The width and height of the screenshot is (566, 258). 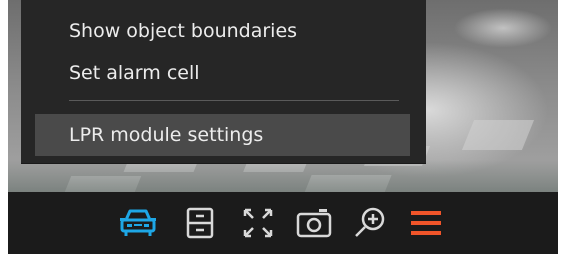 I want to click on menu-button, so click(x=426, y=223).